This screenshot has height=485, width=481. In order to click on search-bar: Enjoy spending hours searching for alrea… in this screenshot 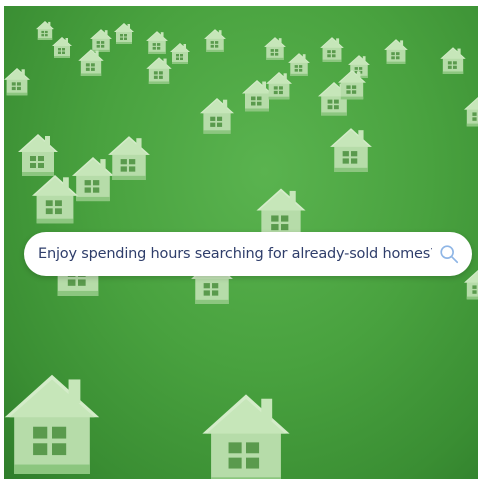, I will do `click(248, 254)`.